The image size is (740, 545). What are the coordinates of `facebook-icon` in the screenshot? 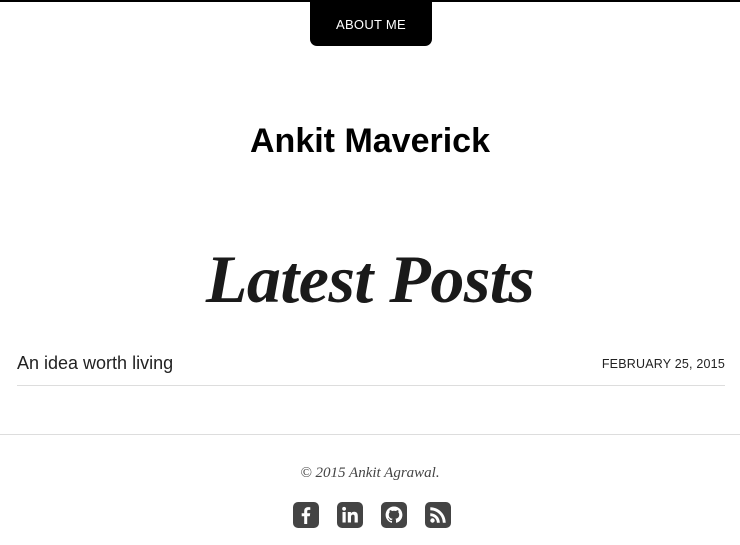 It's located at (306, 515).